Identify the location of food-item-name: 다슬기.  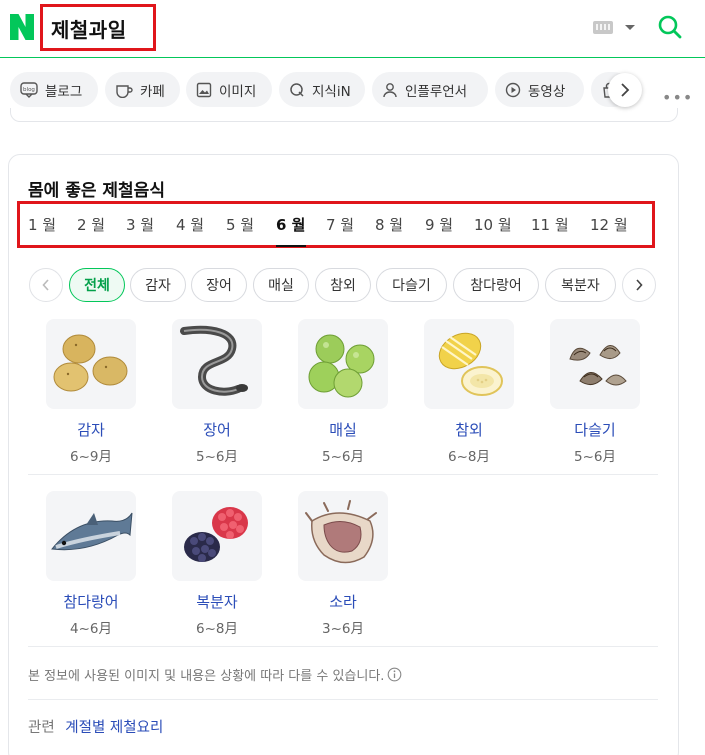
(595, 429).